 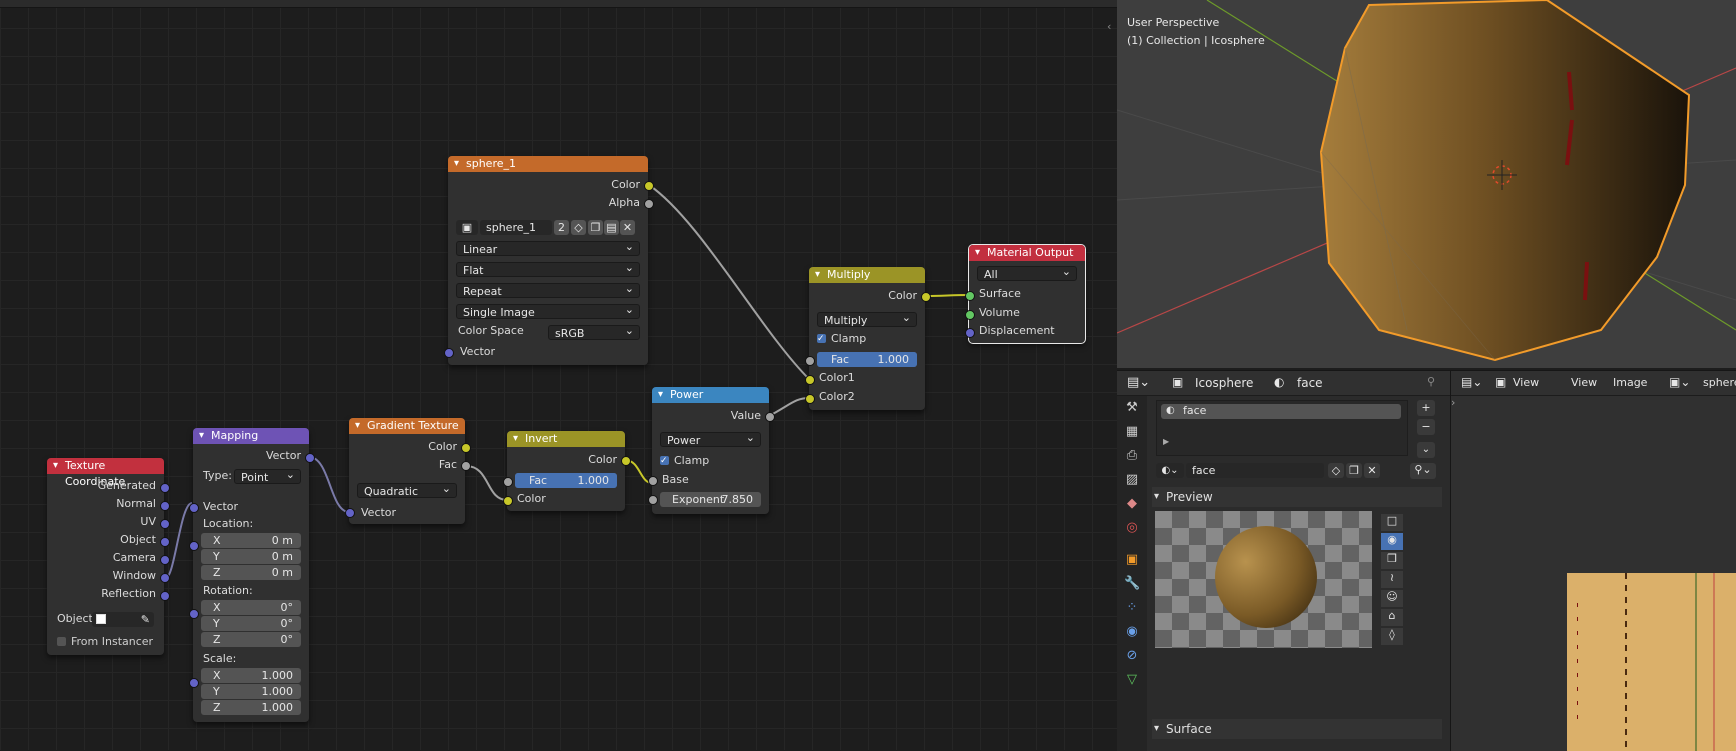 What do you see at coordinates (61, 641) in the screenshot?
I see `from-instancer-checkbox` at bounding box center [61, 641].